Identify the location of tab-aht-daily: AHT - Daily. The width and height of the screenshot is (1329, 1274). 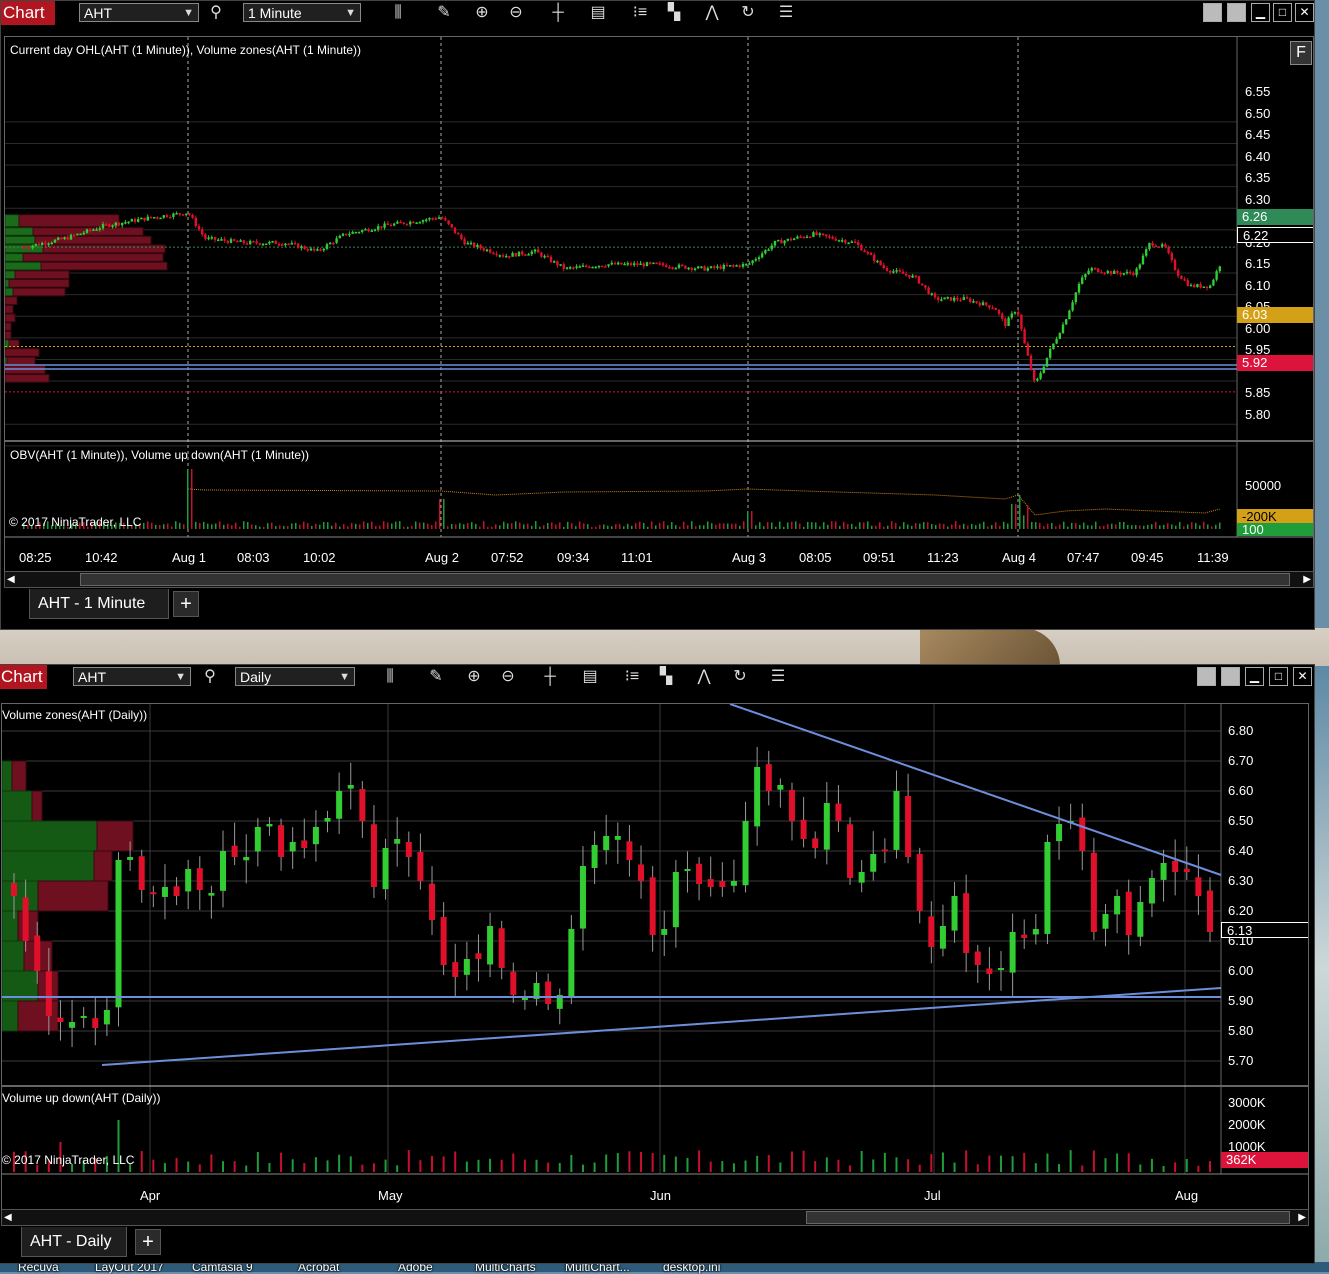
(74, 1242).